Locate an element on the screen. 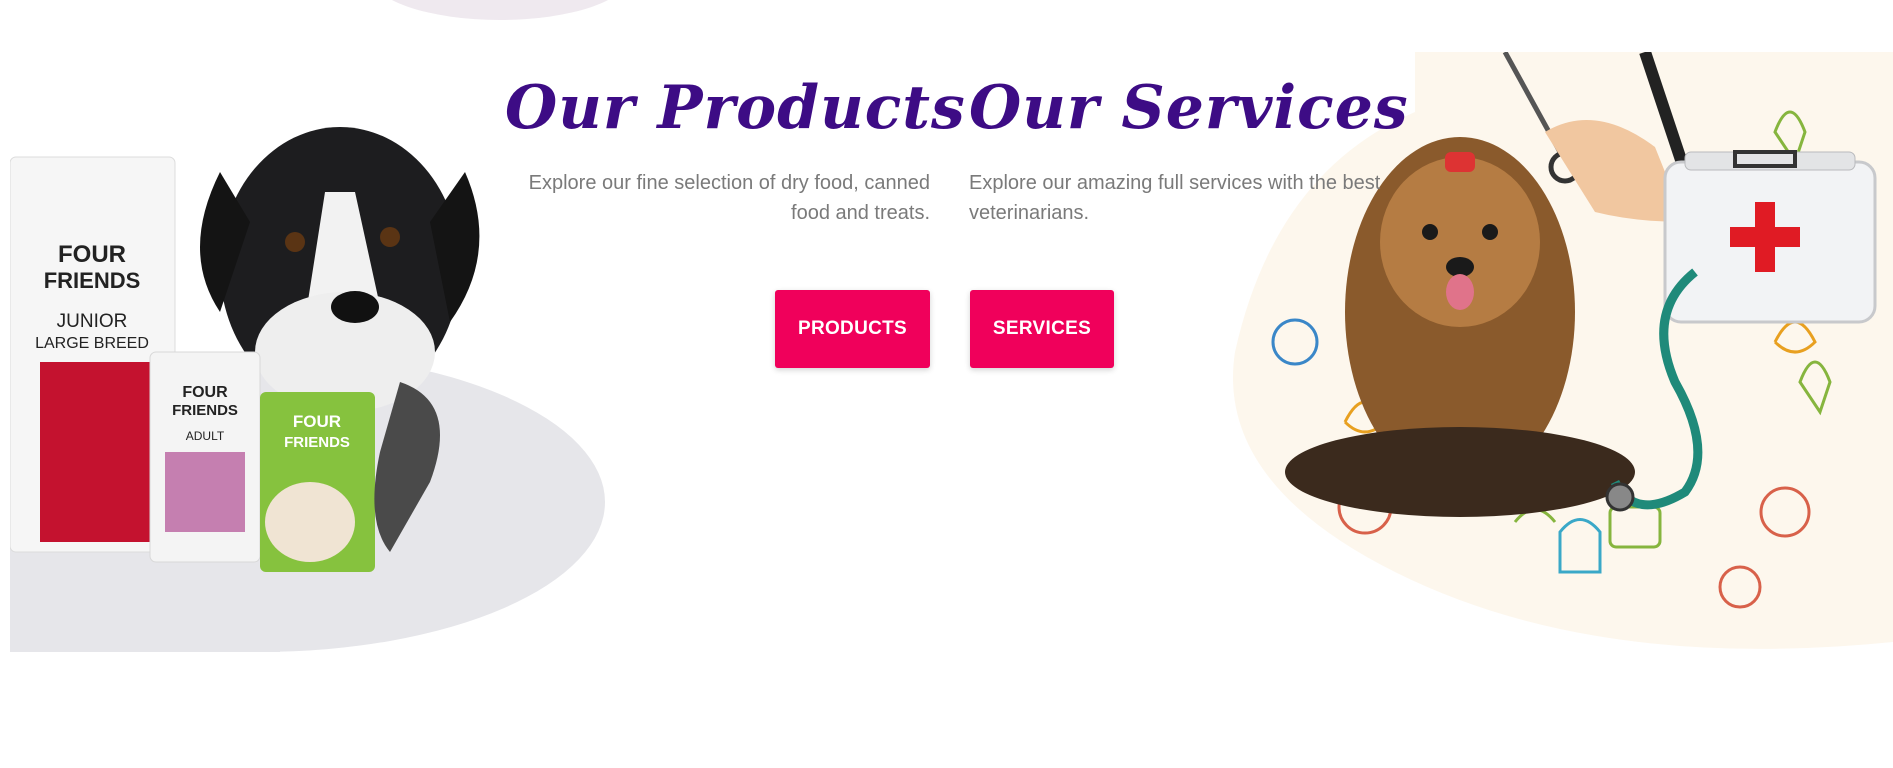 The image size is (1893, 768). svg-text: ADULT is located at coordinates (205, 436).